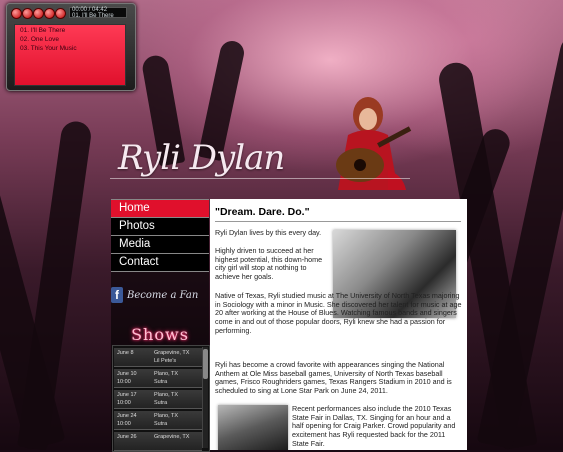  What do you see at coordinates (117, 295) in the screenshot?
I see `facebook-icon: f` at bounding box center [117, 295].